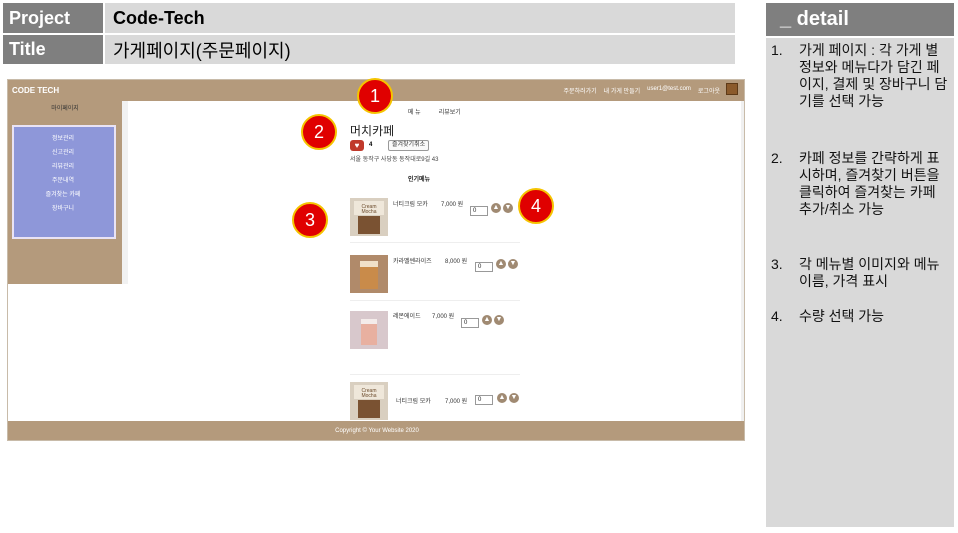 Image resolution: width=958 pixels, height=533 pixels. What do you see at coordinates (414, 111) in the screenshot?
I see `tab-menu: 메 뉴` at bounding box center [414, 111].